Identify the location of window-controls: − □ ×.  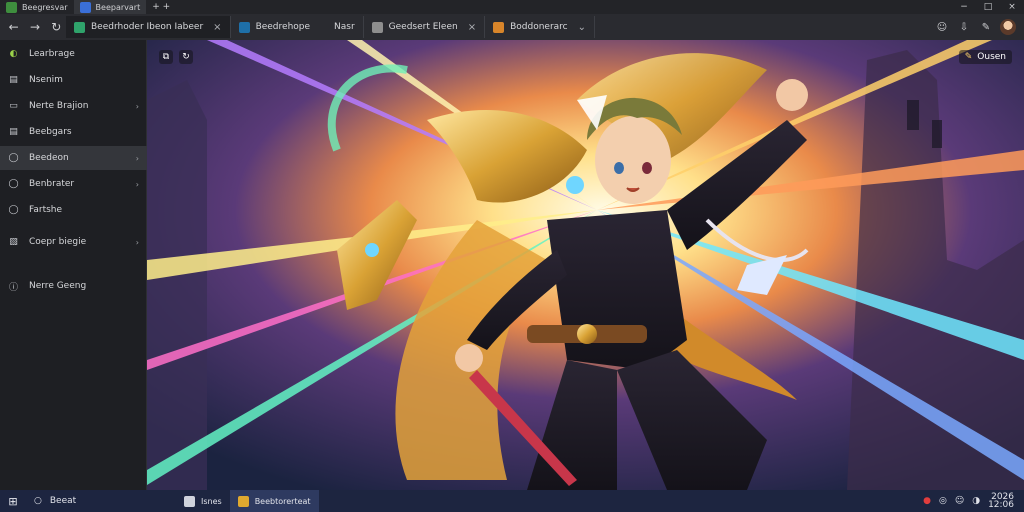
(988, 7).